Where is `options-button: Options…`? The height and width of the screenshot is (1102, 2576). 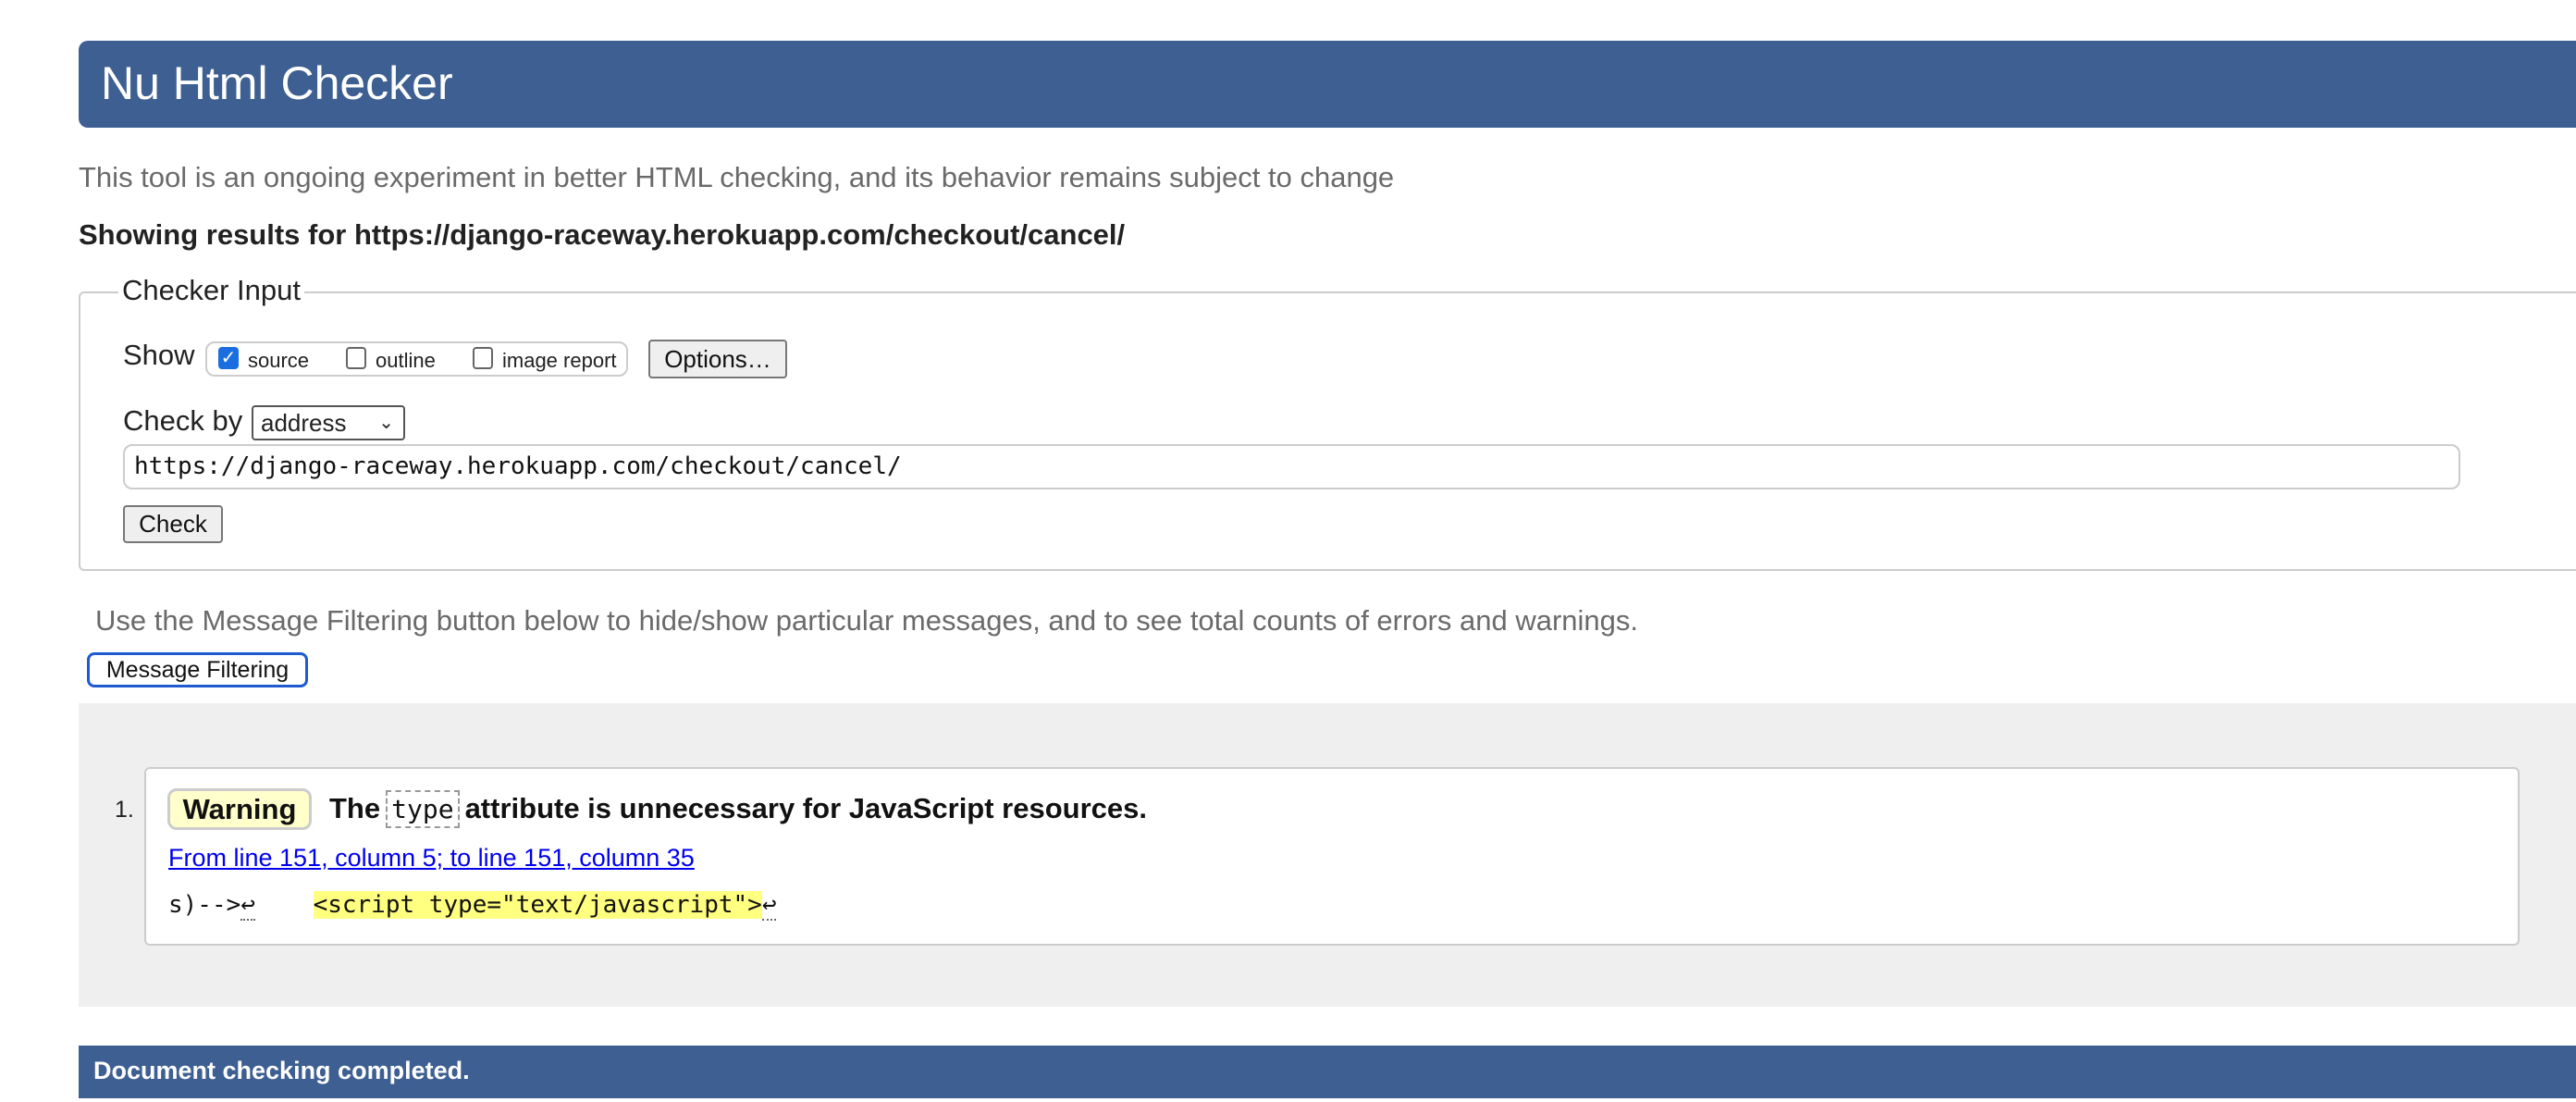 options-button: Options… is located at coordinates (717, 359).